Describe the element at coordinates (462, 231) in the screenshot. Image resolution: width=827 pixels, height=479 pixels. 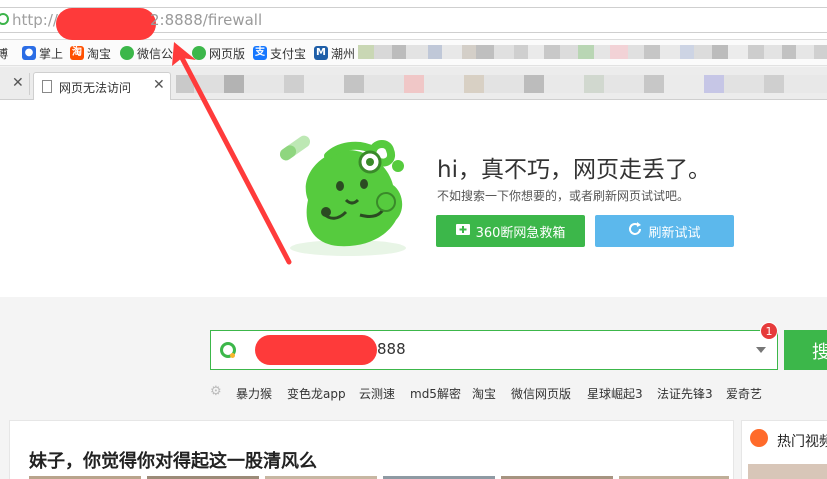
I see `first-aid-icon` at that location.